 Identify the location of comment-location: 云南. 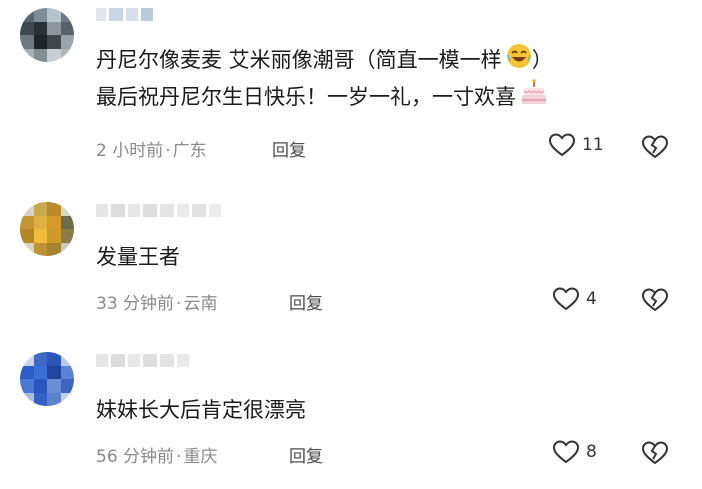
(200, 304).